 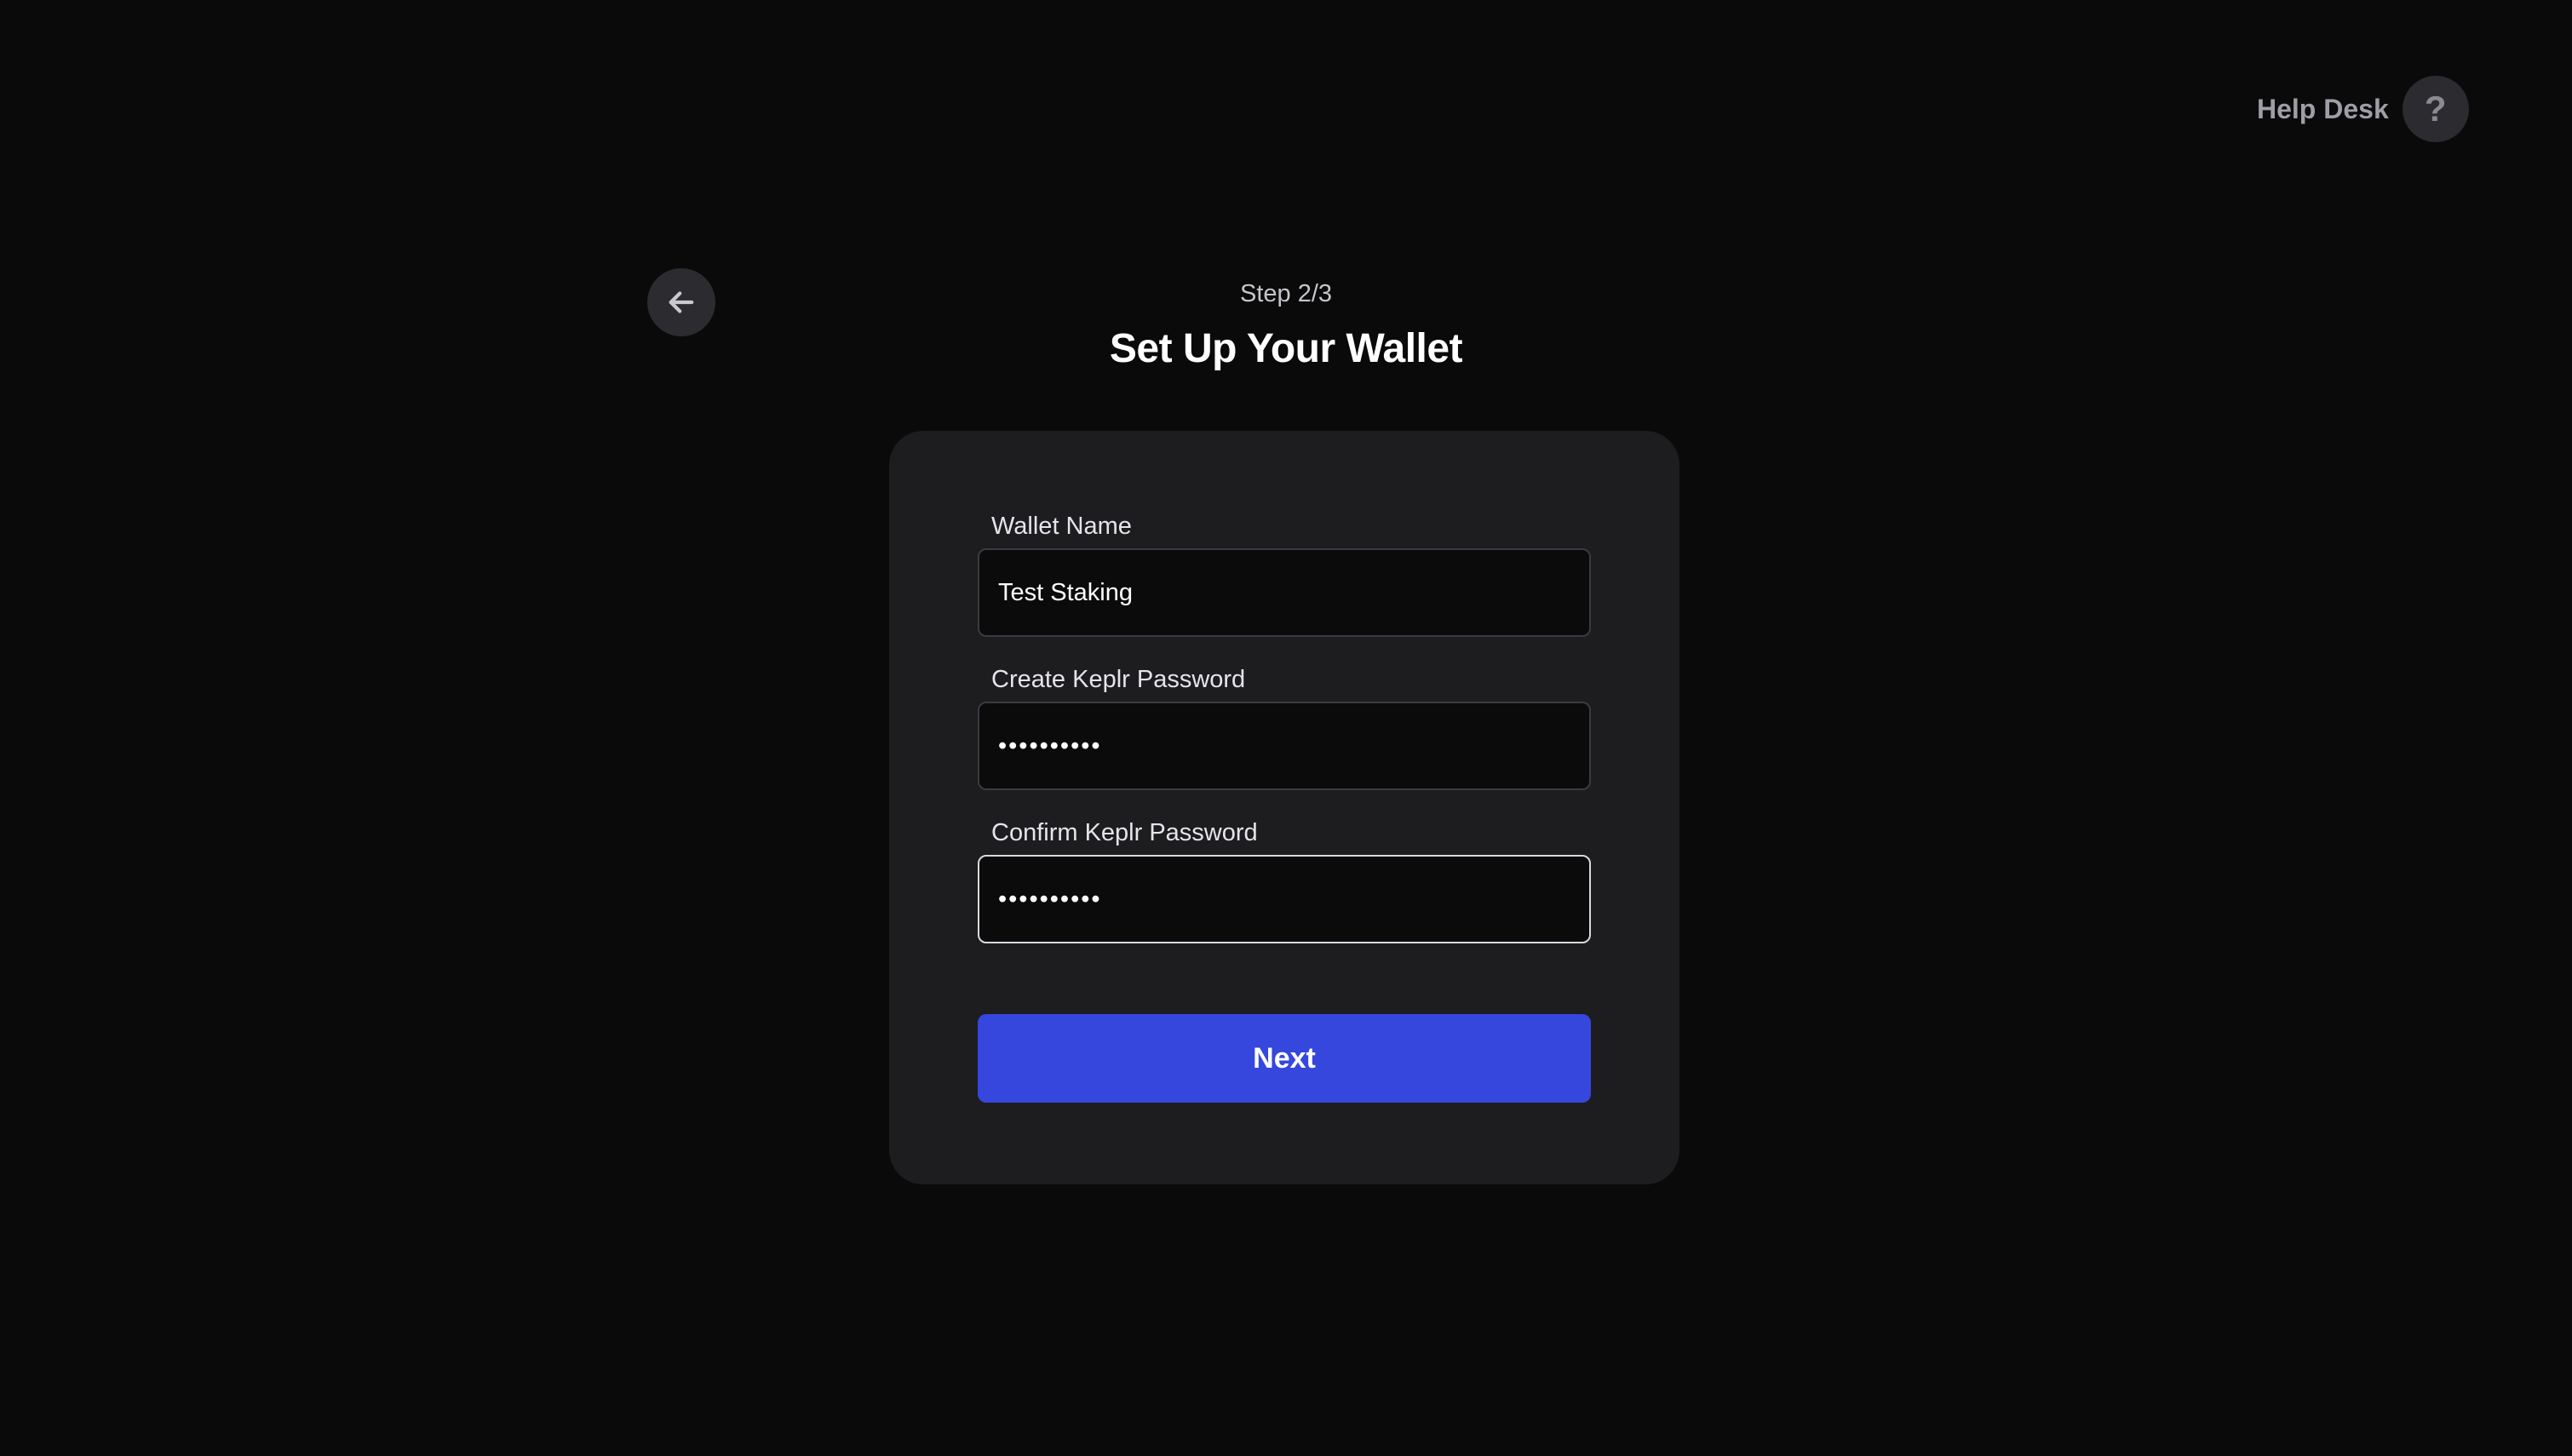 I want to click on step-indicator: Step 2/3, so click(x=1286, y=294).